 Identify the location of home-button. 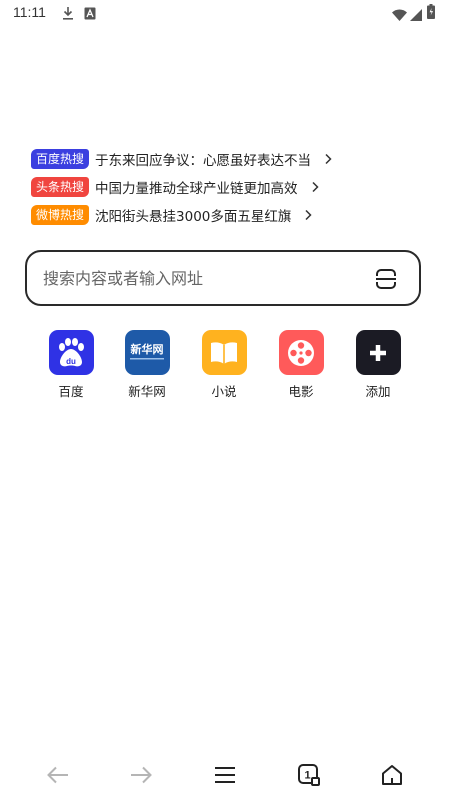
(392, 775).